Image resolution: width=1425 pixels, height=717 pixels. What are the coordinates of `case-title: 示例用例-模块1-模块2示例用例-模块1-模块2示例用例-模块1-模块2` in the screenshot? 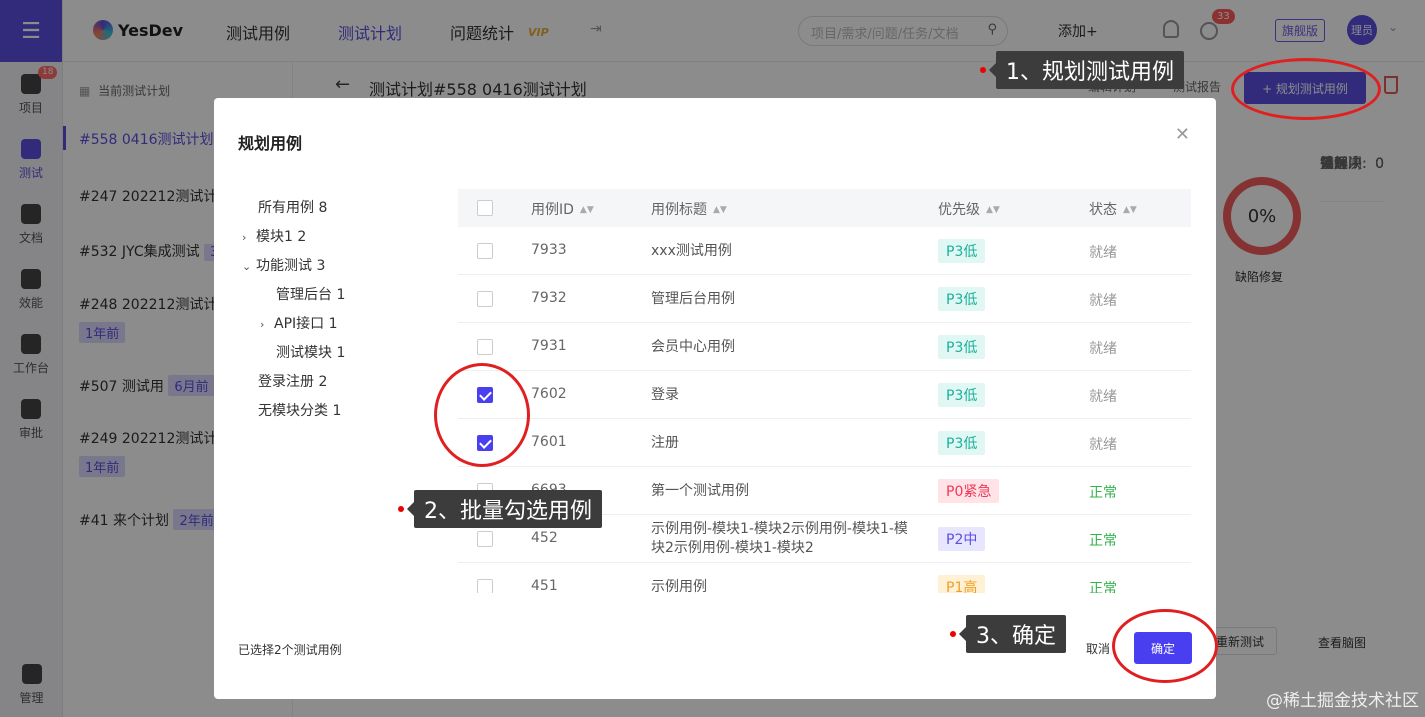 It's located at (786, 539).